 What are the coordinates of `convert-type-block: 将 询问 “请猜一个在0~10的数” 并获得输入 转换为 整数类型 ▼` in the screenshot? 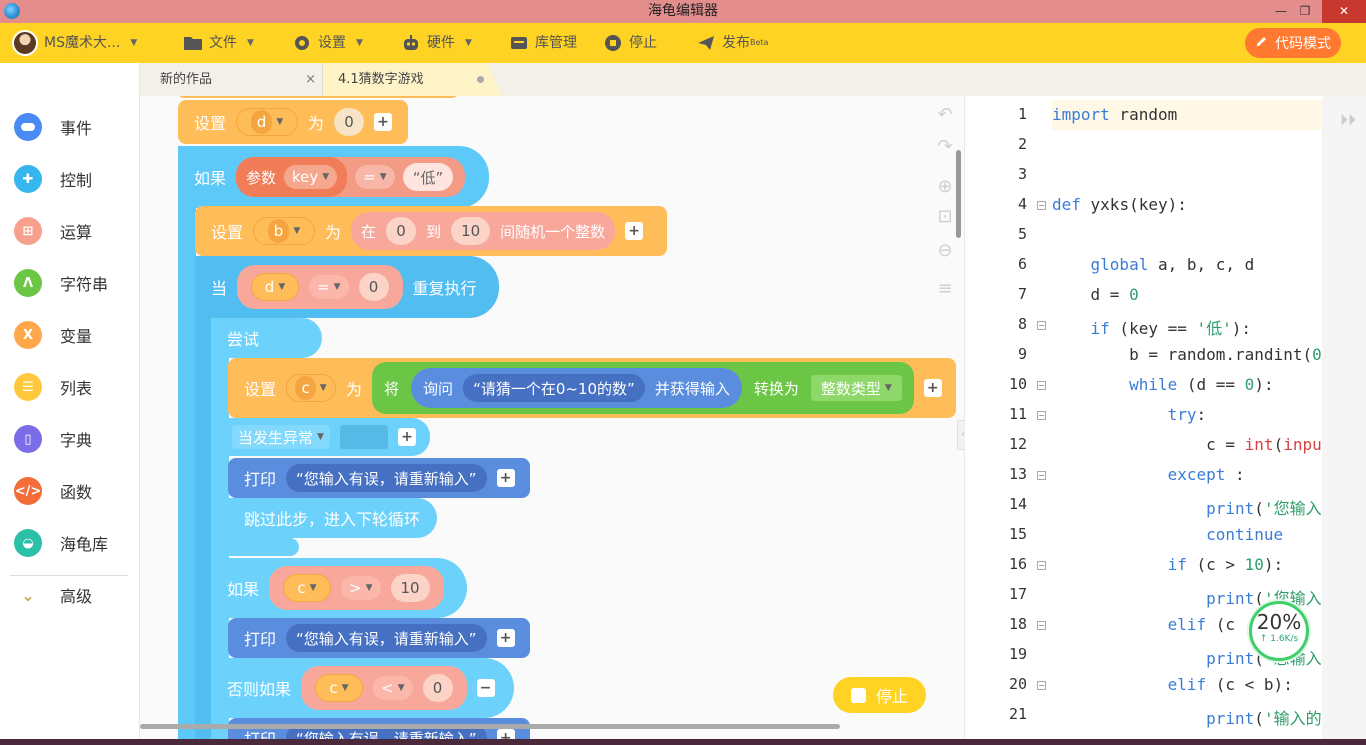 It's located at (643, 388).